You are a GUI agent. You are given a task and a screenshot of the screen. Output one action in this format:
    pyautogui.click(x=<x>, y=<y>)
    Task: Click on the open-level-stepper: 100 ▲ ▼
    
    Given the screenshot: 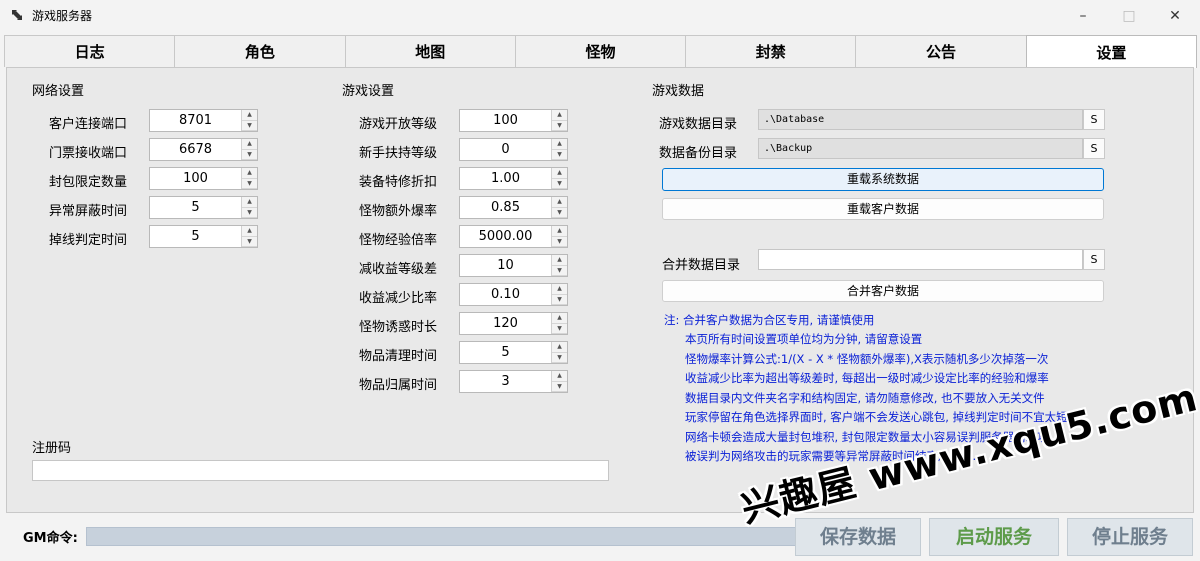 What is the action you would take?
    pyautogui.click(x=513, y=120)
    